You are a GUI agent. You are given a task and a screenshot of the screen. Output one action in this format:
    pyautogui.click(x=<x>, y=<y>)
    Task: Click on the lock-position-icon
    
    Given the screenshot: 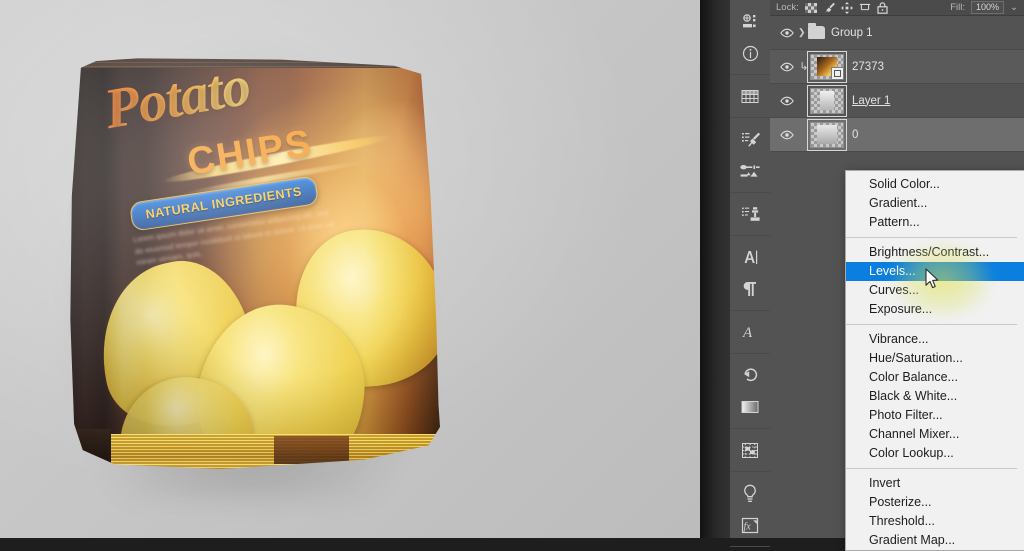 What is the action you would take?
    pyautogui.click(x=846, y=7)
    